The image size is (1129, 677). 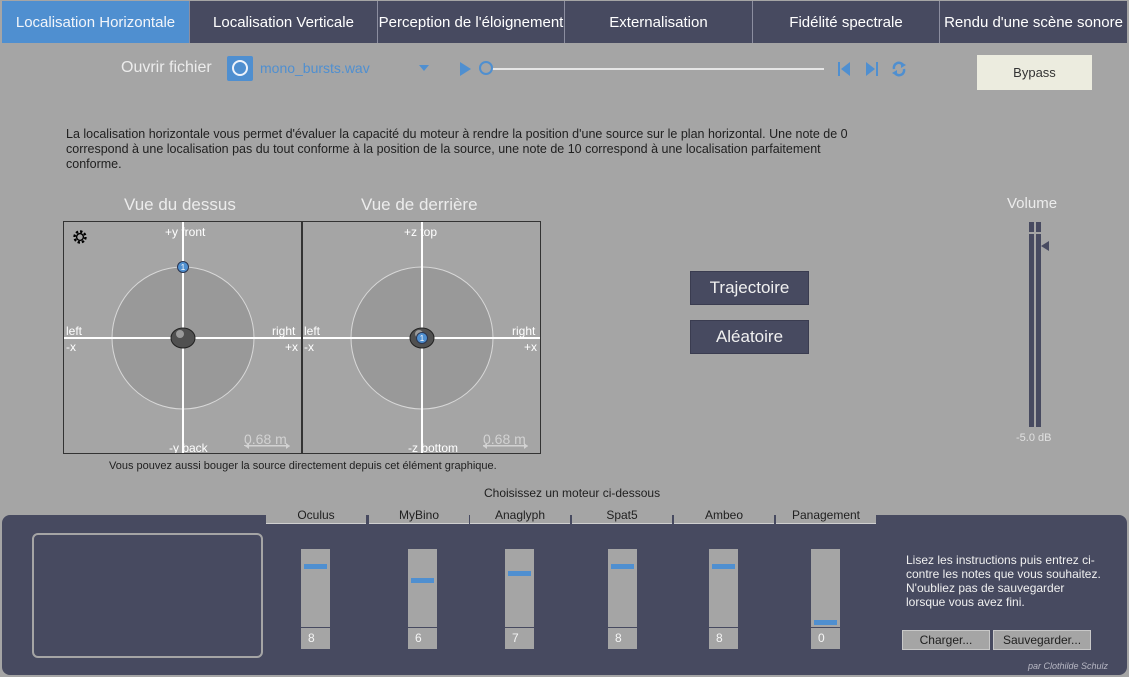 I want to click on score-slider-ambeo, so click(x=723, y=588).